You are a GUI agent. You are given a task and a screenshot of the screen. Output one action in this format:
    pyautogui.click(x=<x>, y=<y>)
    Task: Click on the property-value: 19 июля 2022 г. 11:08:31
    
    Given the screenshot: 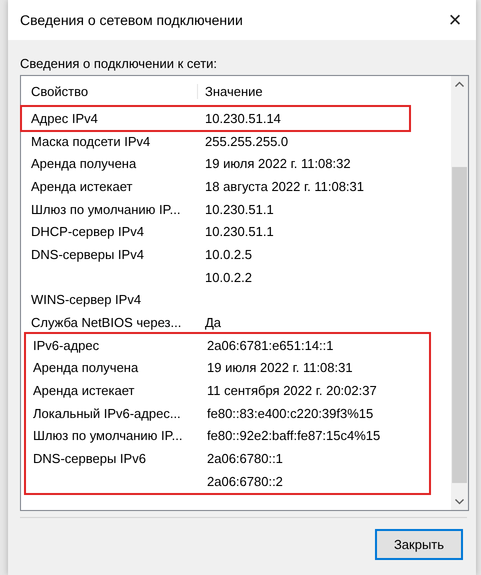 What is the action you would take?
    pyautogui.click(x=279, y=368)
    